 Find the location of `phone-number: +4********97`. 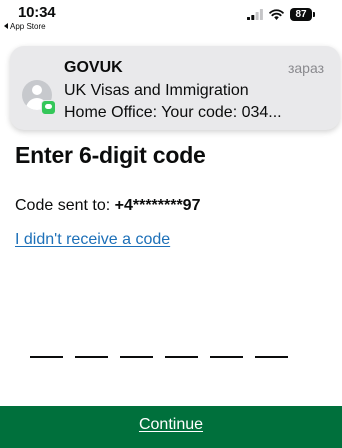

phone-number: +4********97 is located at coordinates (157, 205).